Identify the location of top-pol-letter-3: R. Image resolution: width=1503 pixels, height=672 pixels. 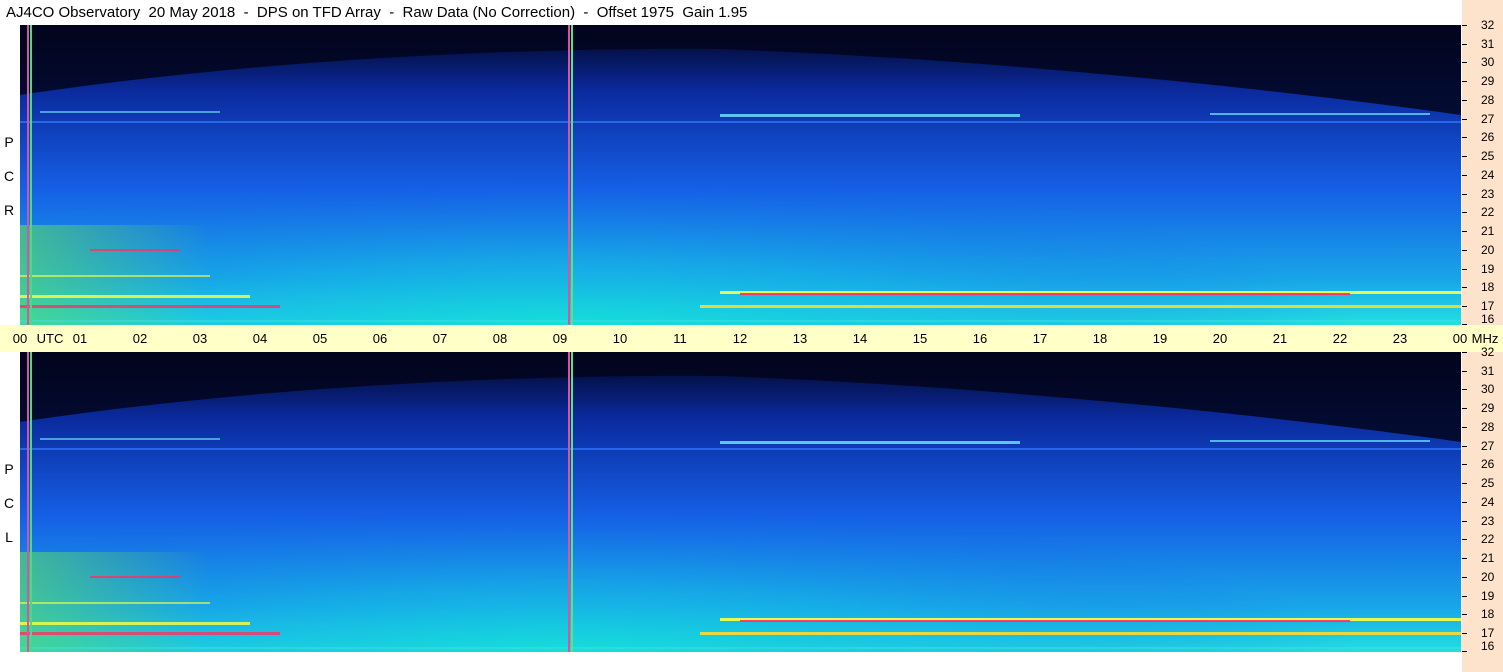
(9, 210).